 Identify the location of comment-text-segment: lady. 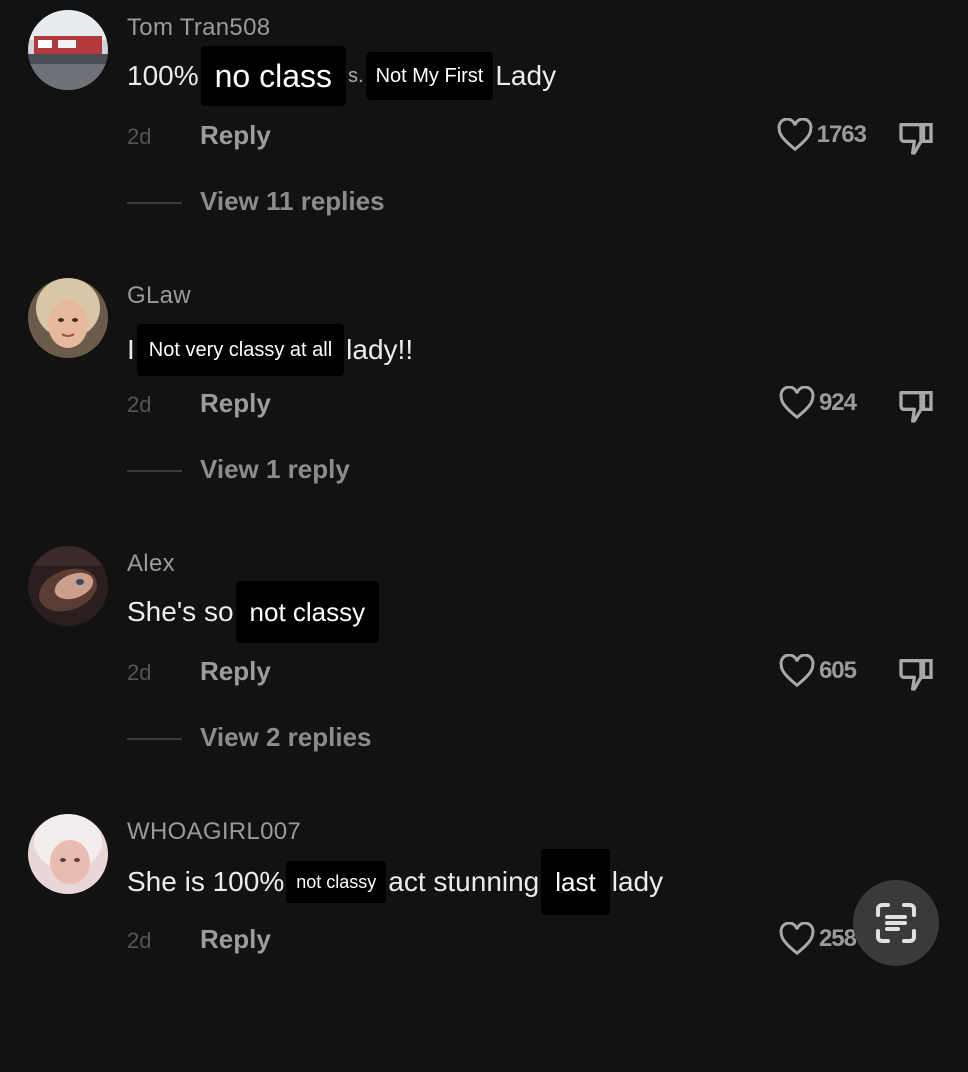
(637, 881).